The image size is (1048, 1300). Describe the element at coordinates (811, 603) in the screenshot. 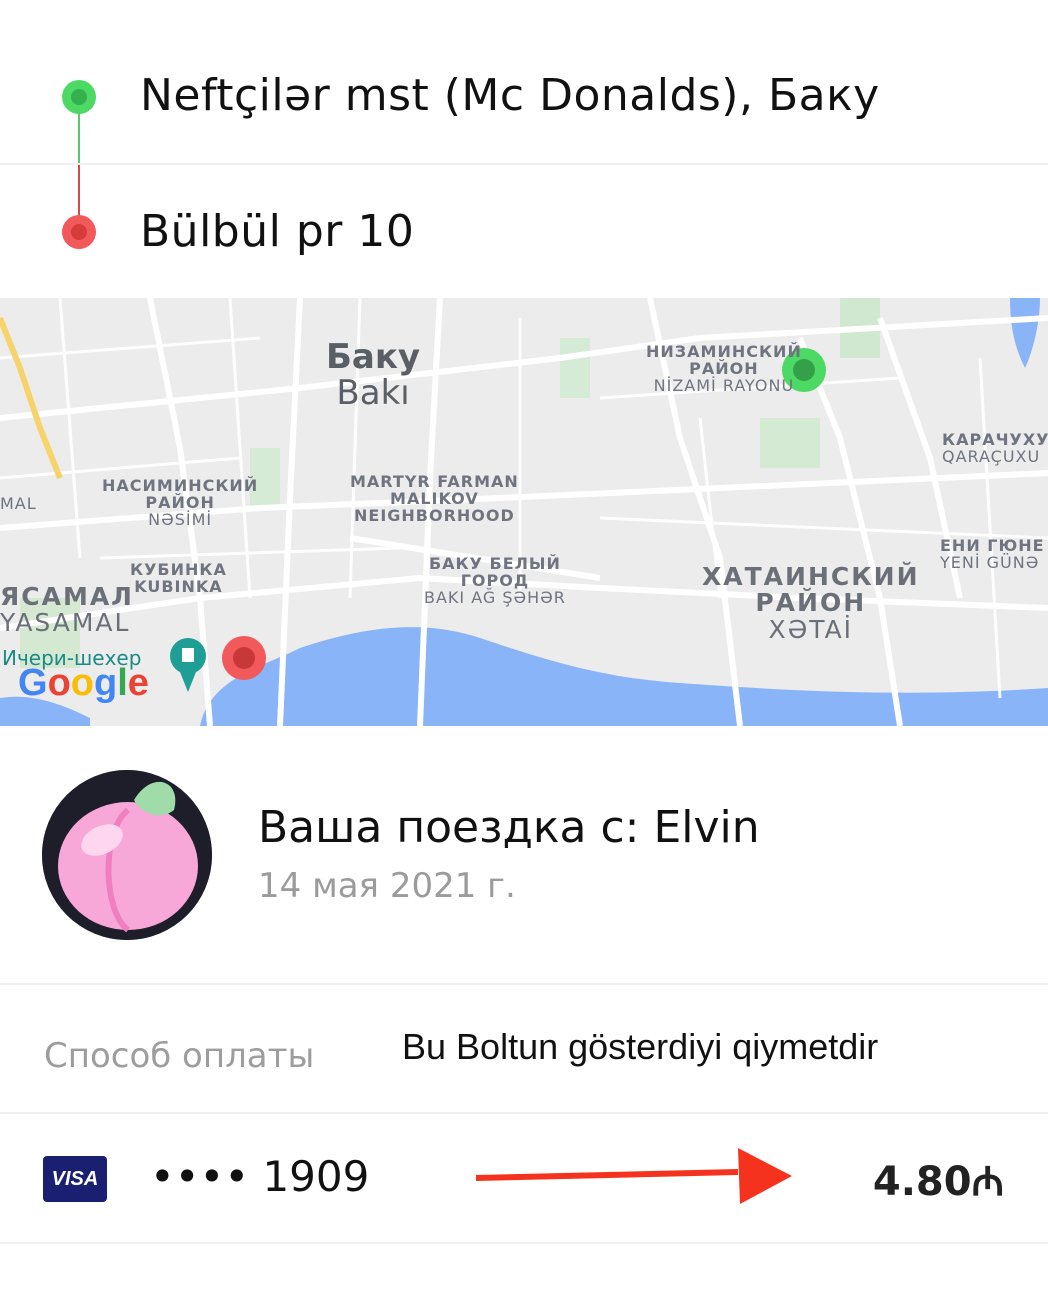

I see `map-label-khatai-ru-2: РАЙОН` at that location.